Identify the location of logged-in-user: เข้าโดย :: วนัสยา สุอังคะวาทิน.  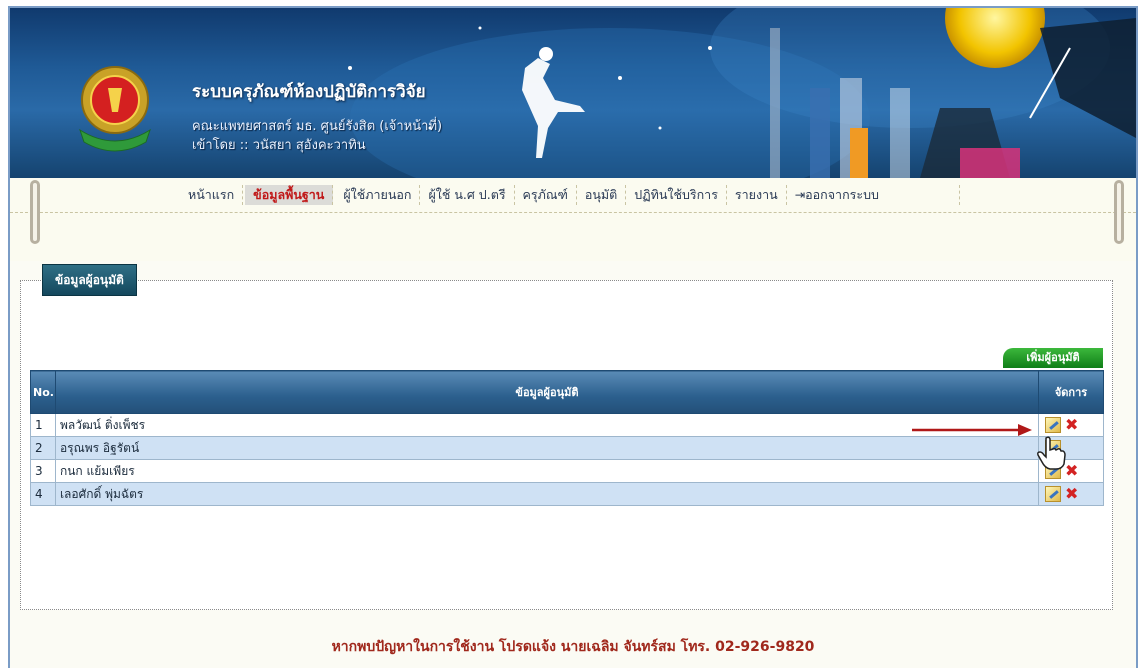
(279, 145).